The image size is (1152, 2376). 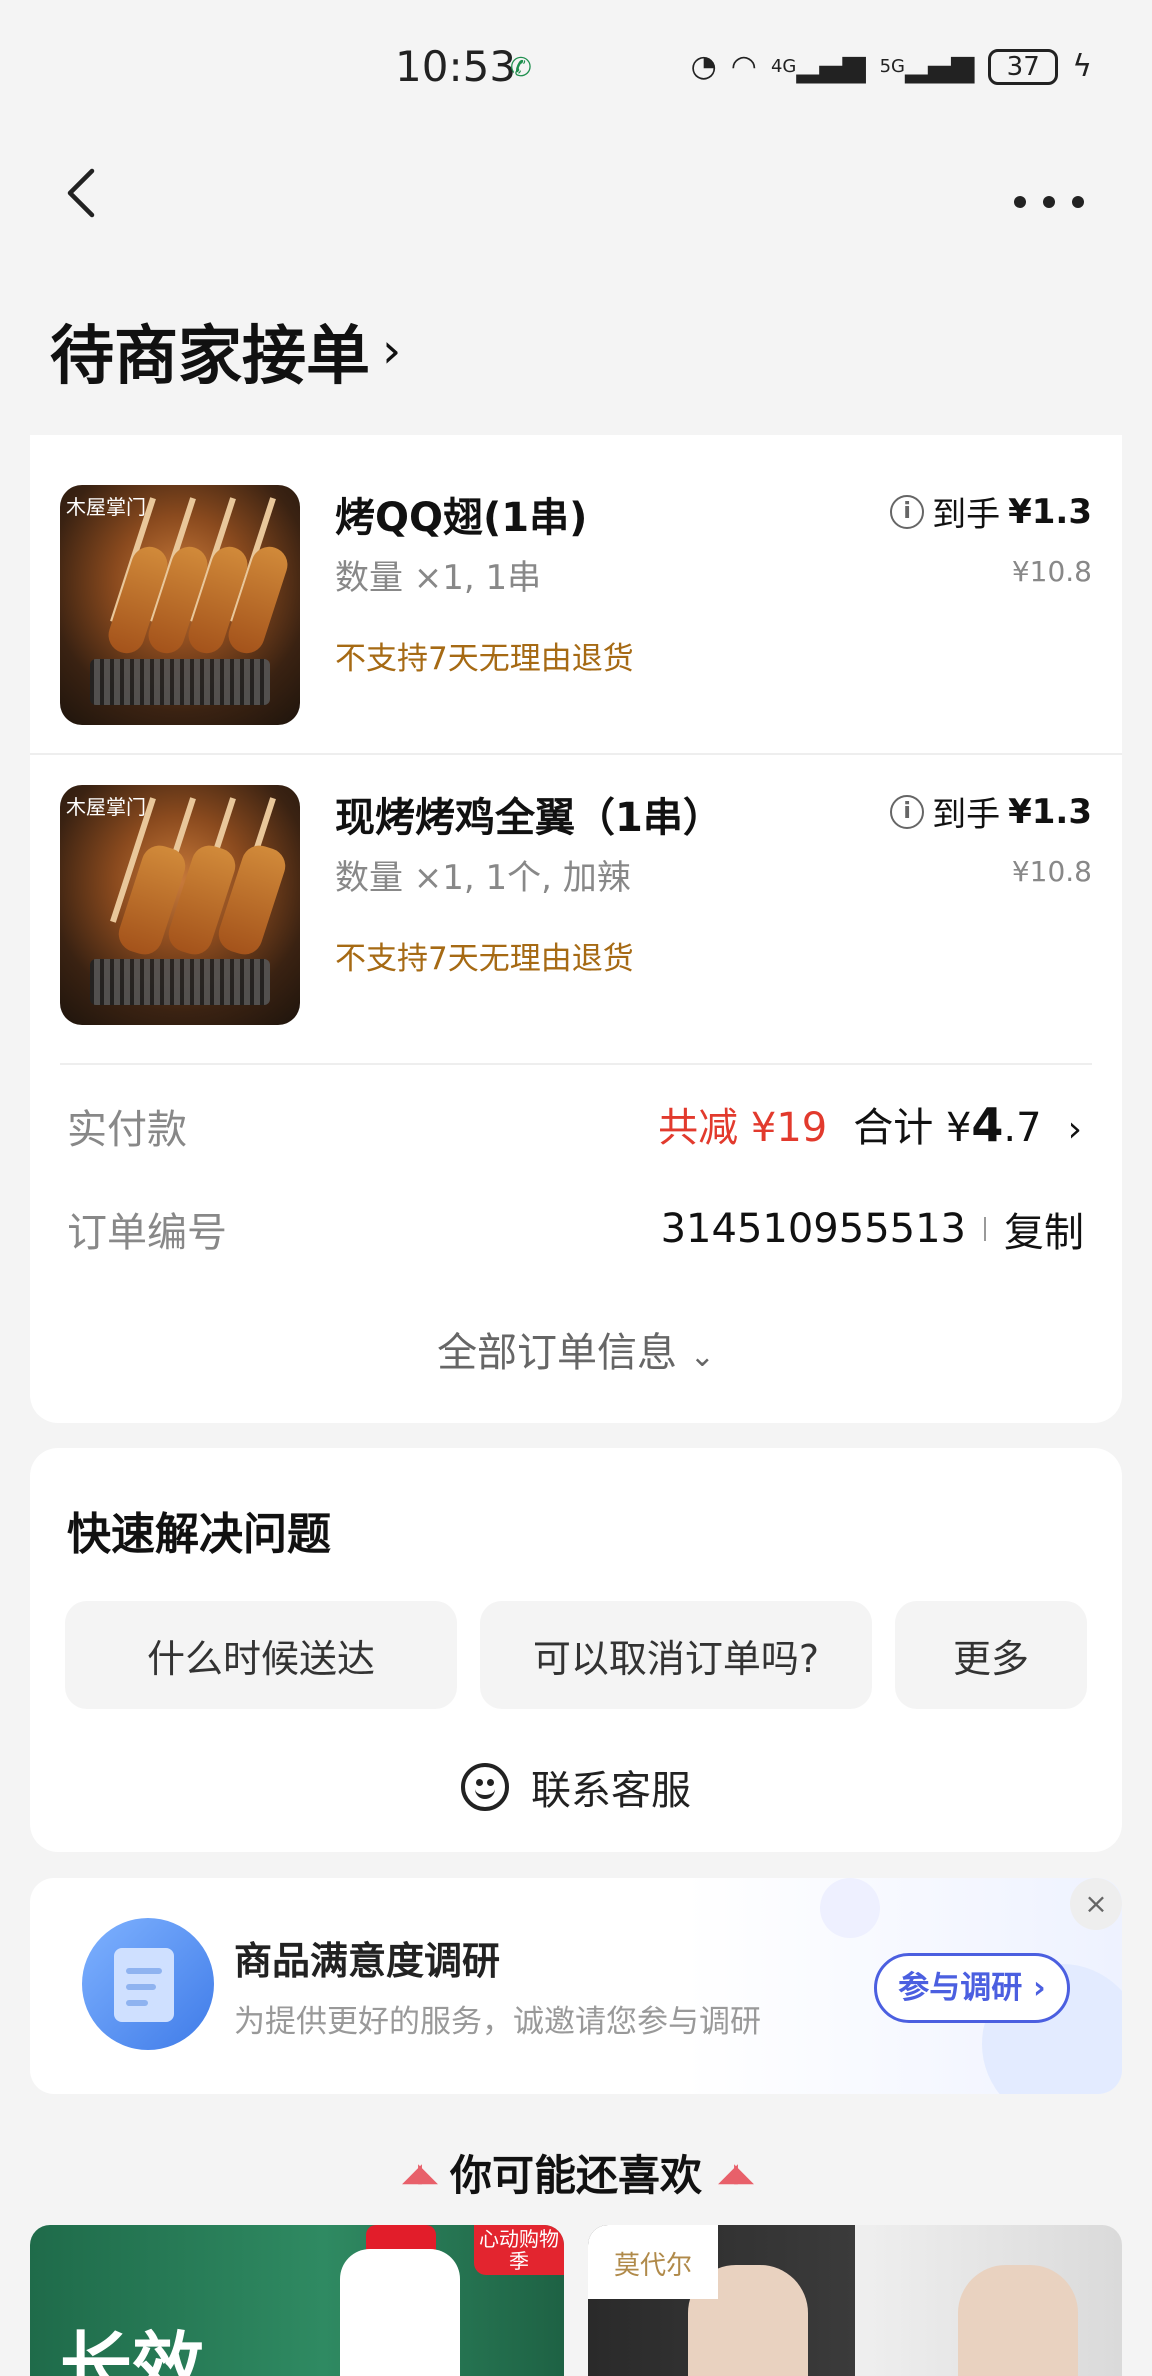 What do you see at coordinates (927, 66) in the screenshot?
I see `5g-signal-icon: 5G▂▄▆` at bounding box center [927, 66].